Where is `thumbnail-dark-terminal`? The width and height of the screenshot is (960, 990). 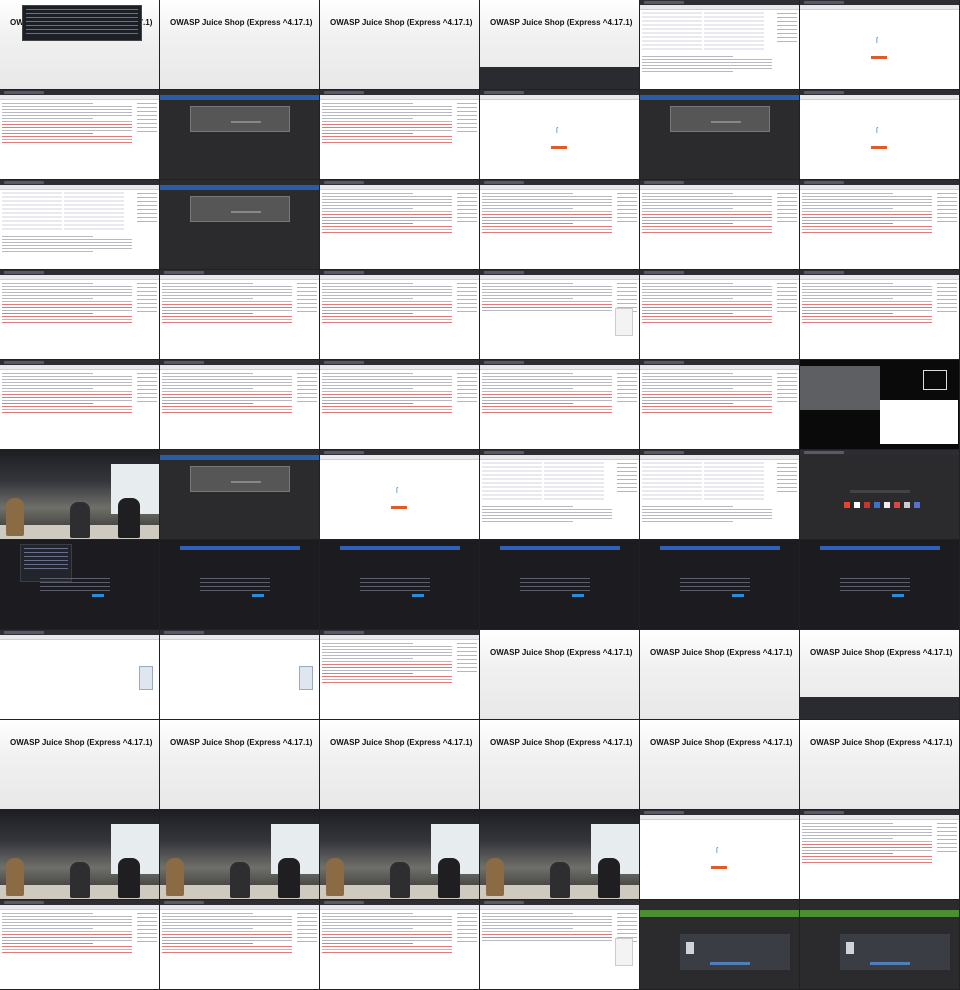
thumbnail-dark-terminal is located at coordinates (79, 584).